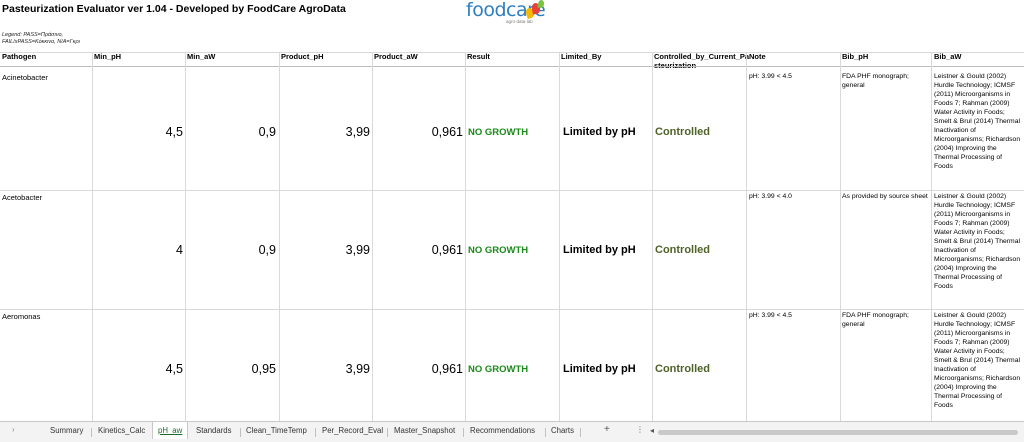 Image resolution: width=1024 pixels, height=442 pixels. What do you see at coordinates (66, 430) in the screenshot?
I see `tab-summary: Summary` at bounding box center [66, 430].